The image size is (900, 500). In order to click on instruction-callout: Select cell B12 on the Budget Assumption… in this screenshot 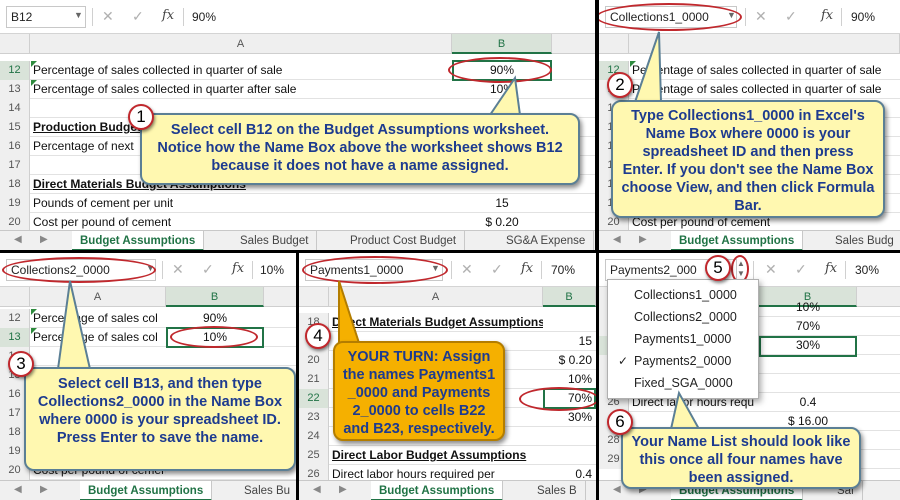, I will do `click(360, 149)`.